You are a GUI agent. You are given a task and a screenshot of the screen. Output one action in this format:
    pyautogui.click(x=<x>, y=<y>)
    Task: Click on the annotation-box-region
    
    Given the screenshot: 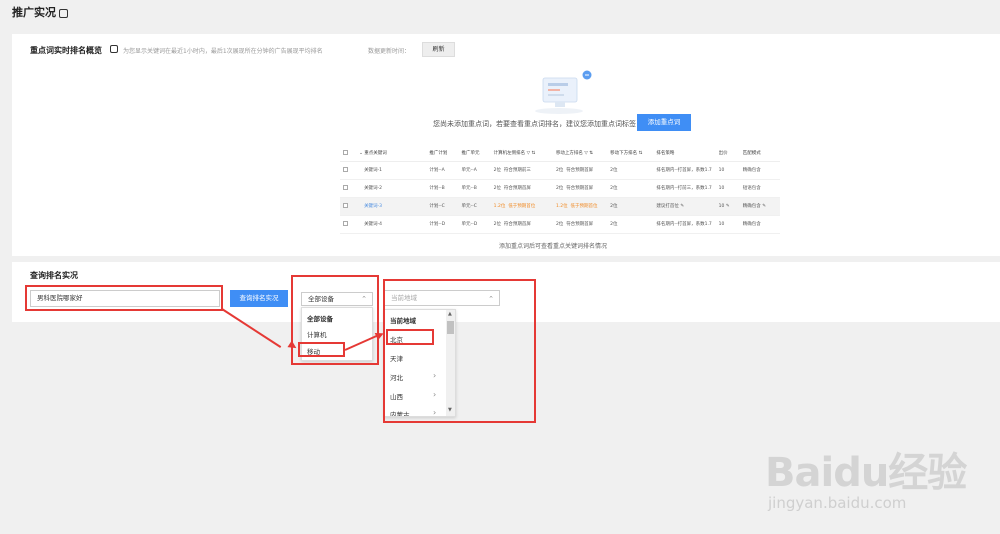 What is the action you would take?
    pyautogui.click(x=459, y=351)
    